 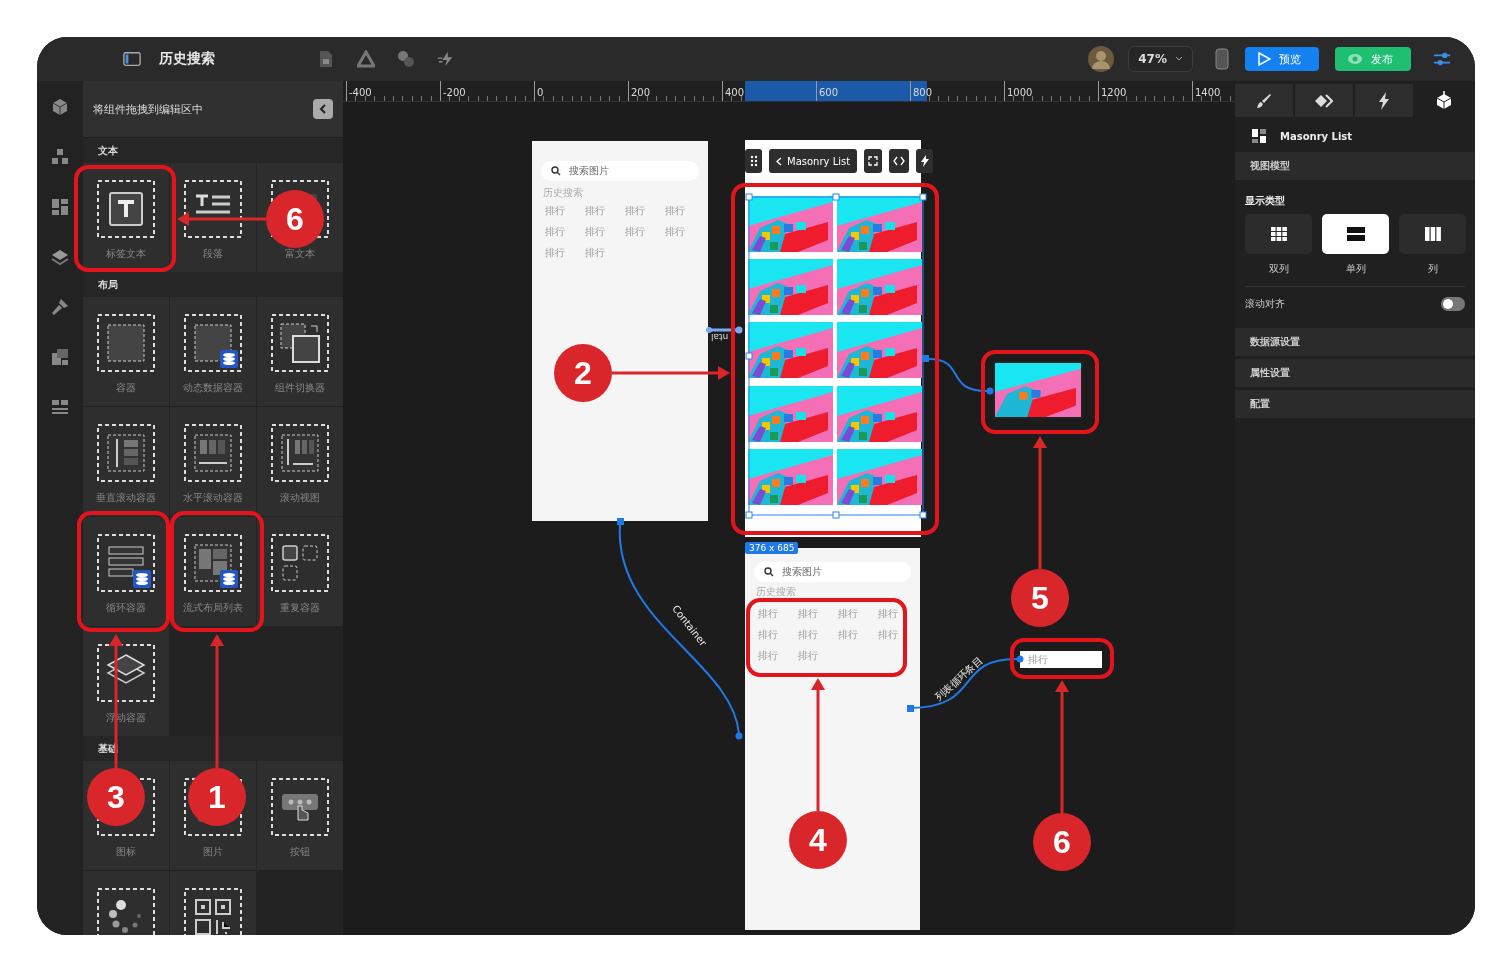 I want to click on sidebar-toggle-icon, so click(x=132, y=59).